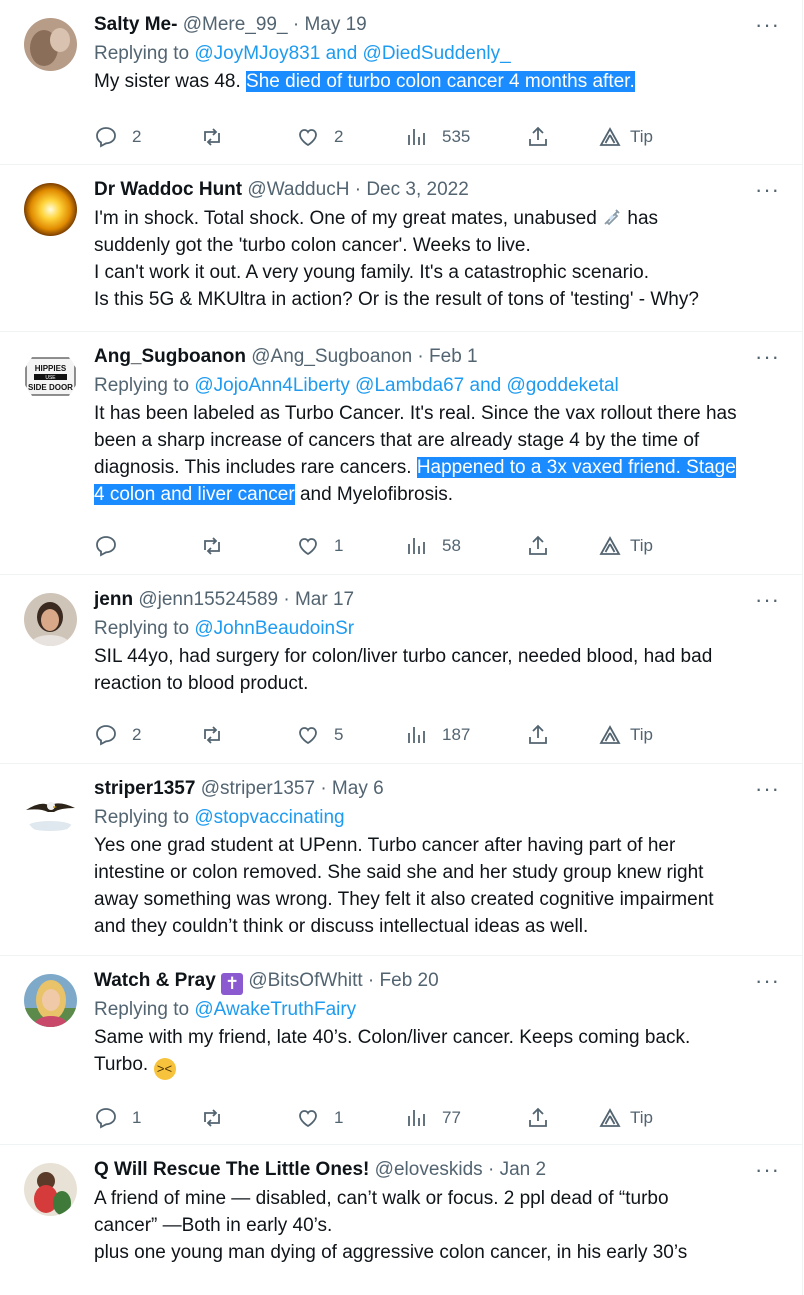  What do you see at coordinates (275, 1009) in the screenshot?
I see `reply-mentions-link: @AwakeTruthFairy` at bounding box center [275, 1009].